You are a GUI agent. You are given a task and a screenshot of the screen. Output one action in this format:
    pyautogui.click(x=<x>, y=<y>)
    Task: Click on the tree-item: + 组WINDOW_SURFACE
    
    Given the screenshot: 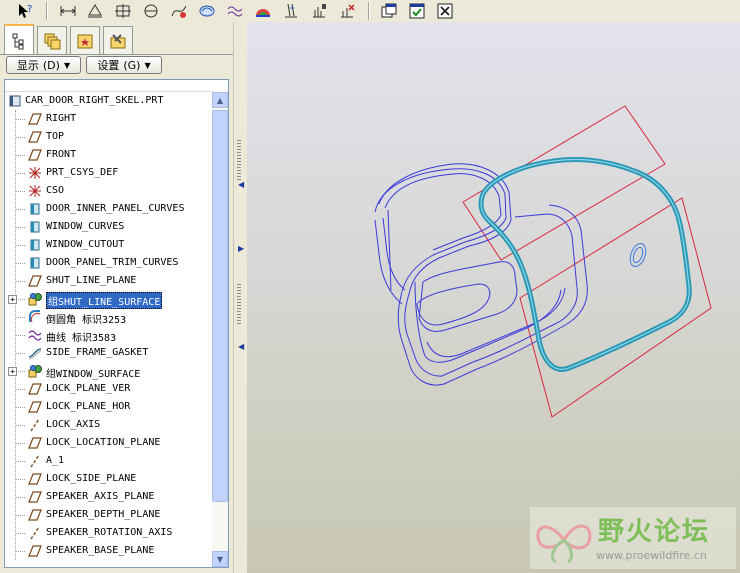 What is the action you would take?
    pyautogui.click(x=108, y=371)
    